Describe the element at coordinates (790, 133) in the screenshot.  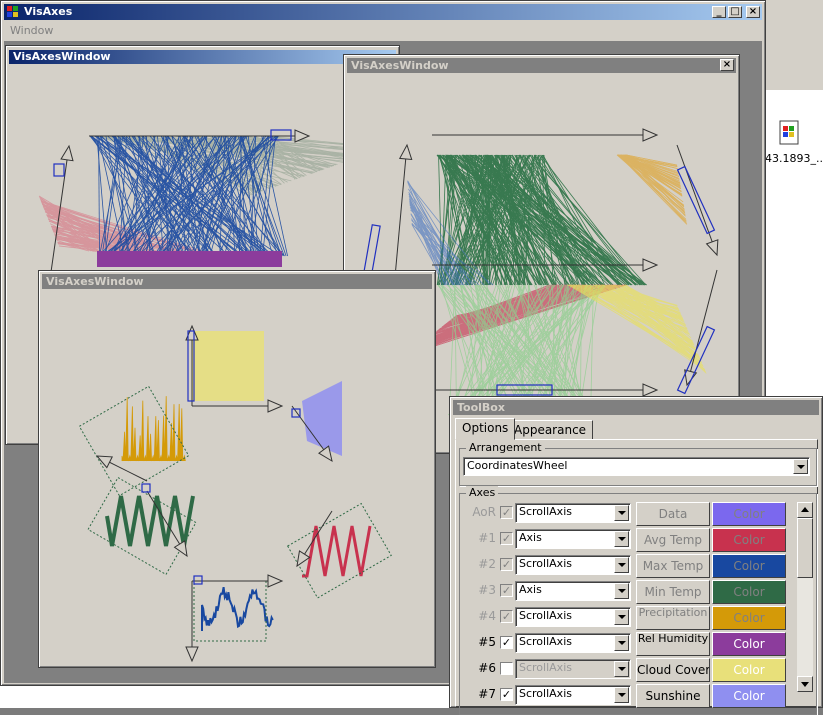
I see `file-icon` at that location.